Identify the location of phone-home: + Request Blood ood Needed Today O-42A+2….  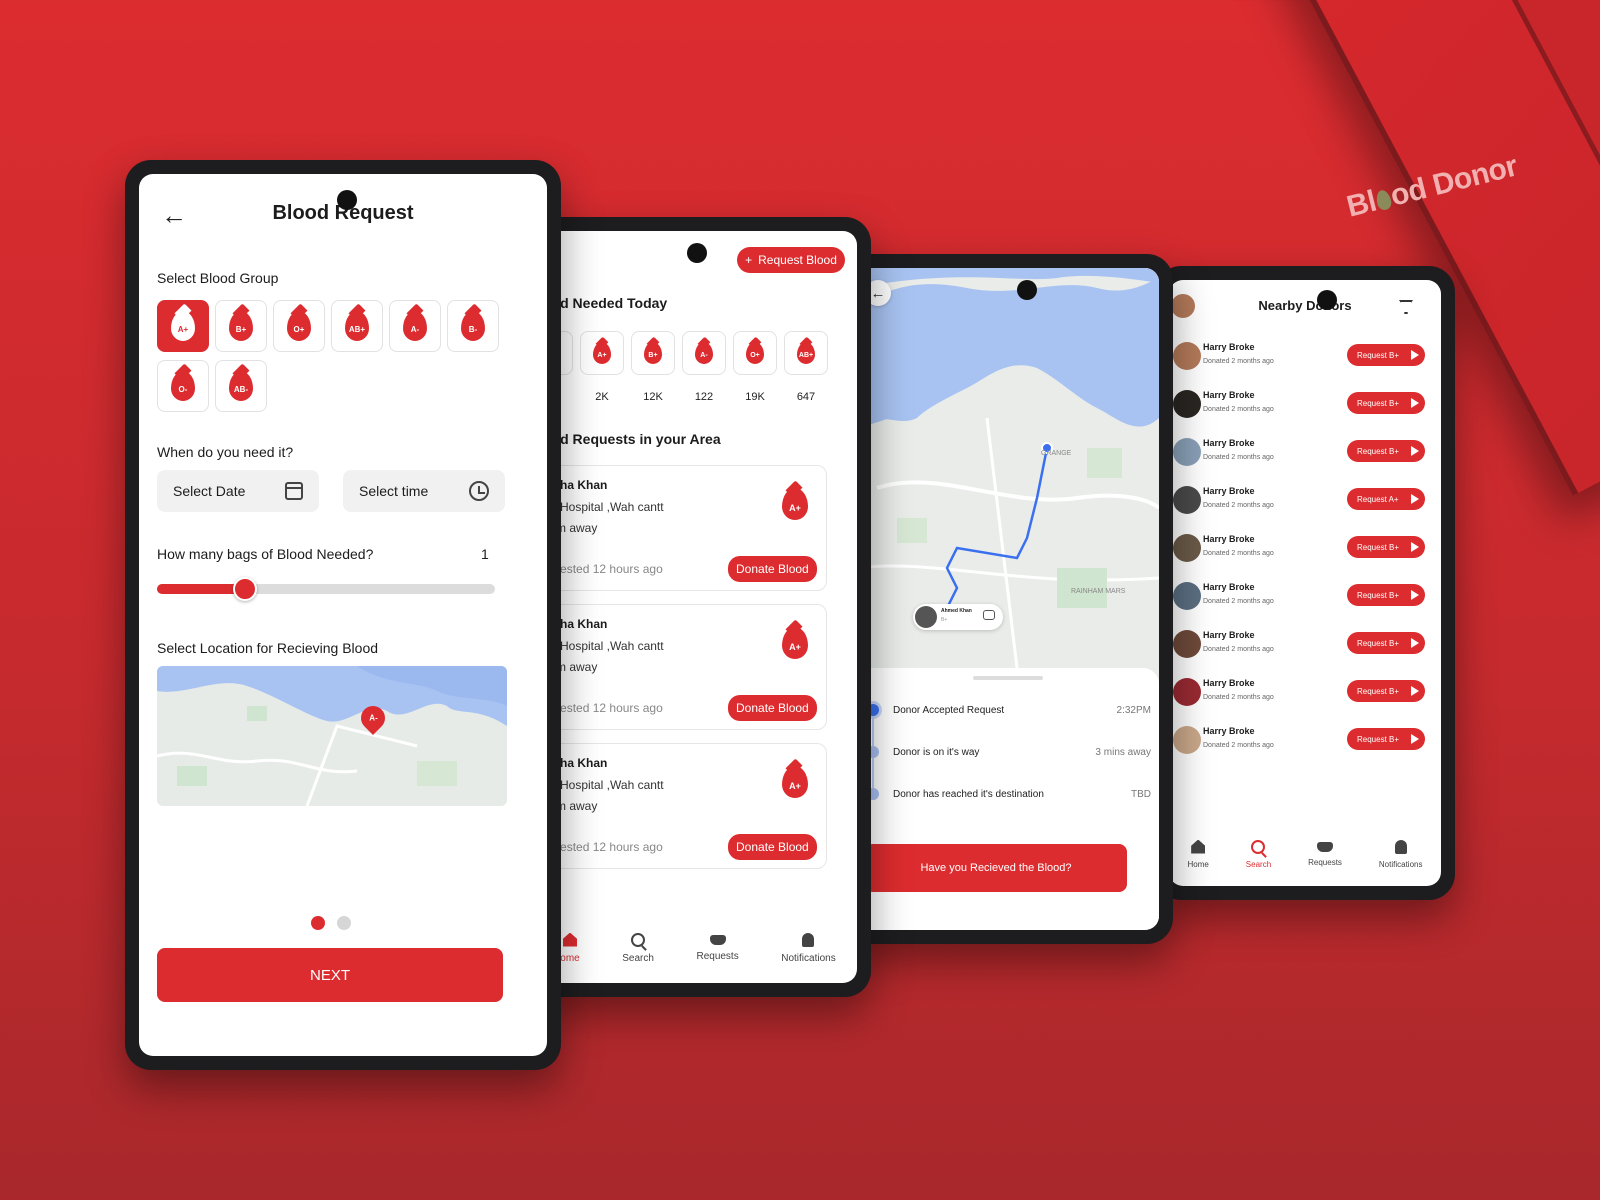
(698, 607).